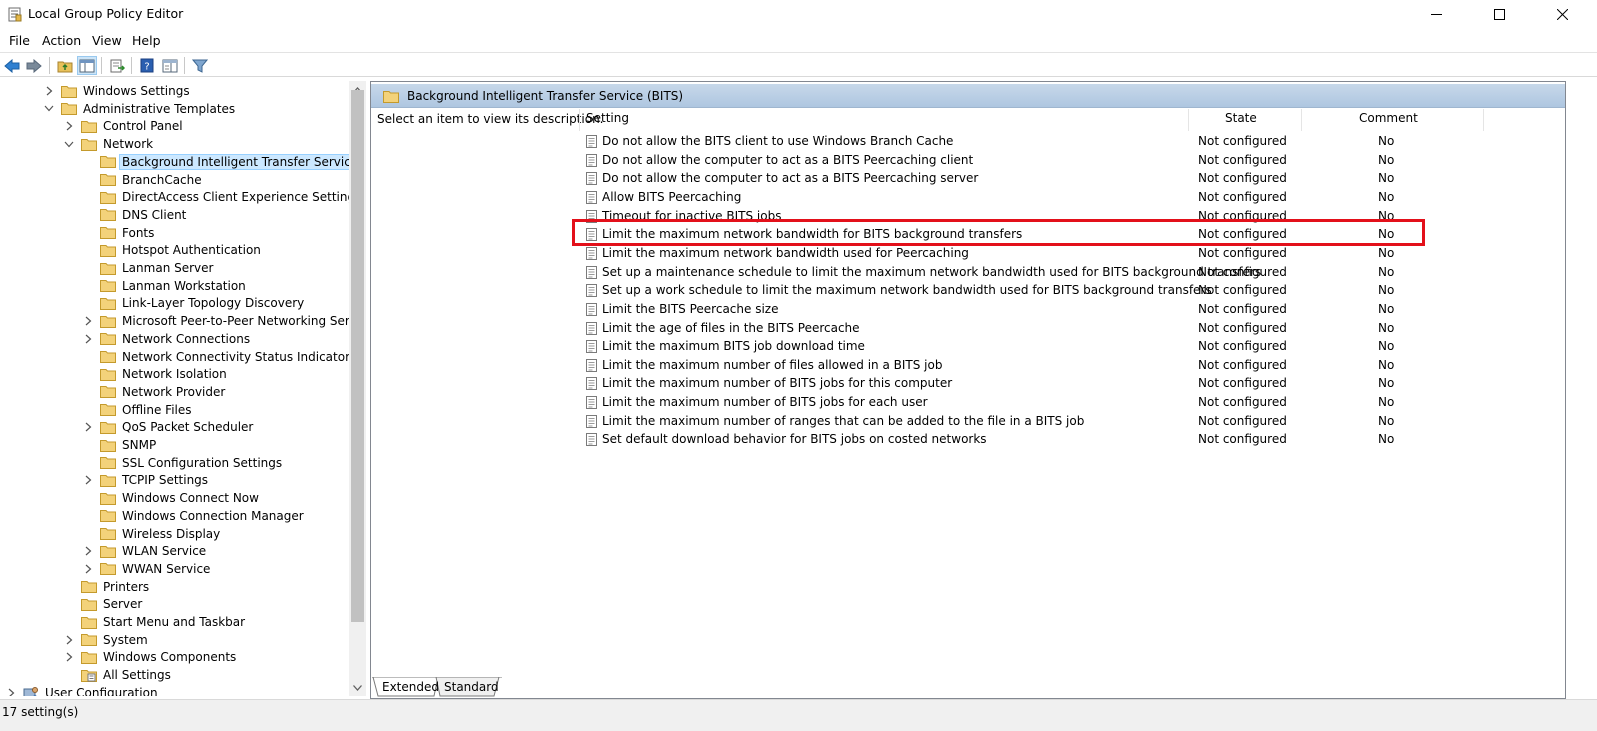 The height and width of the screenshot is (731, 1597). I want to click on tree-item-fonts: Fonts, so click(120, 233).